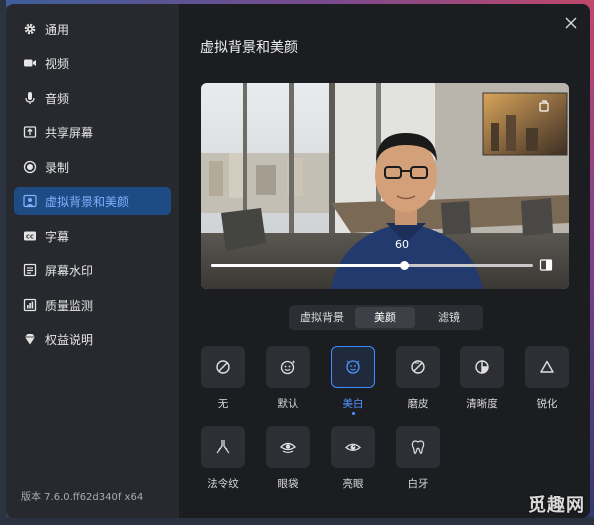 The width and height of the screenshot is (594, 525). Describe the element at coordinates (449, 317) in the screenshot. I see `tab-filter: 滤镜` at that location.